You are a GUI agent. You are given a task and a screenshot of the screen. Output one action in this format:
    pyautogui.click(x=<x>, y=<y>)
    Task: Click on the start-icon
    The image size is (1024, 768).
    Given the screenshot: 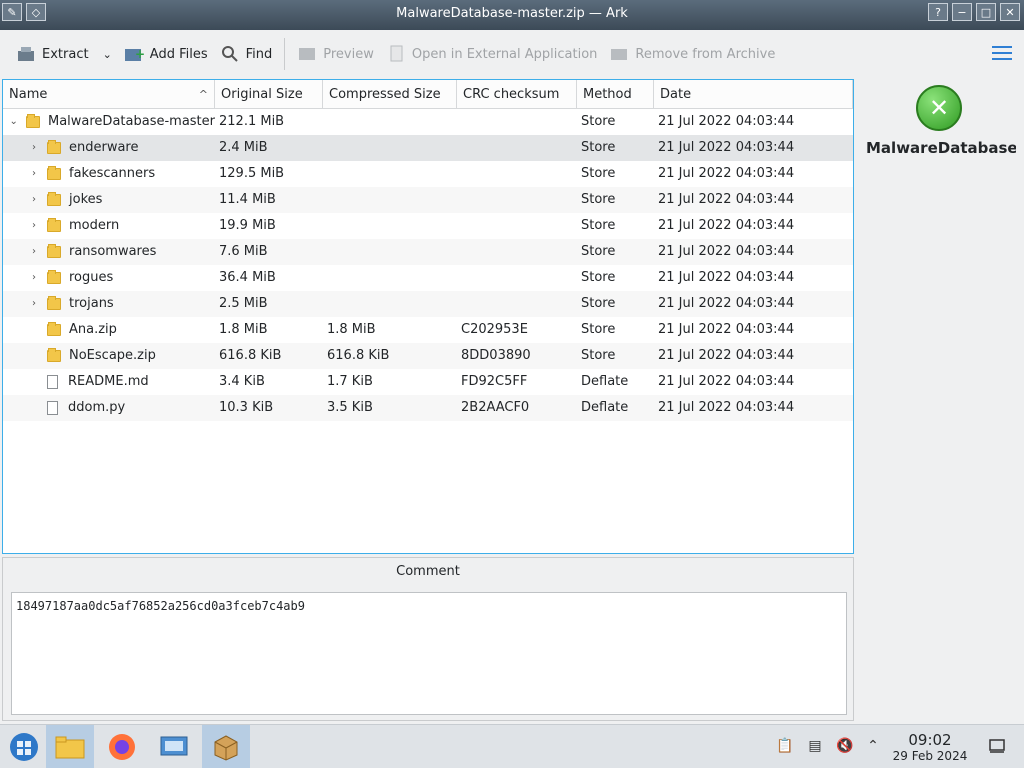 What is the action you would take?
    pyautogui.click(x=24, y=747)
    